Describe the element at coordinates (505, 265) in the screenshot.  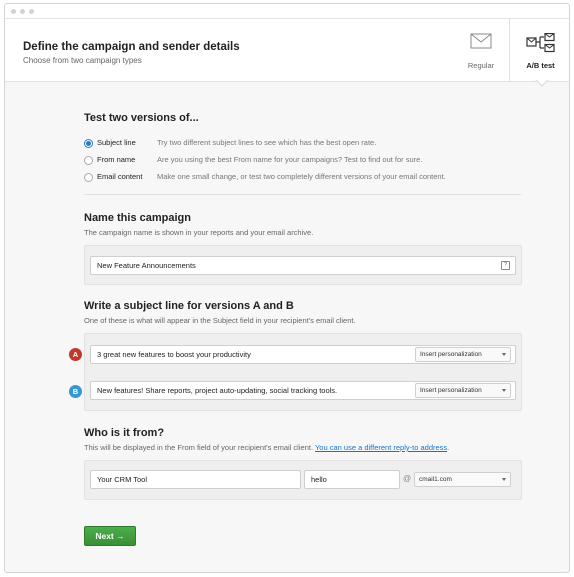
I see `field-helper-icon: ?` at that location.